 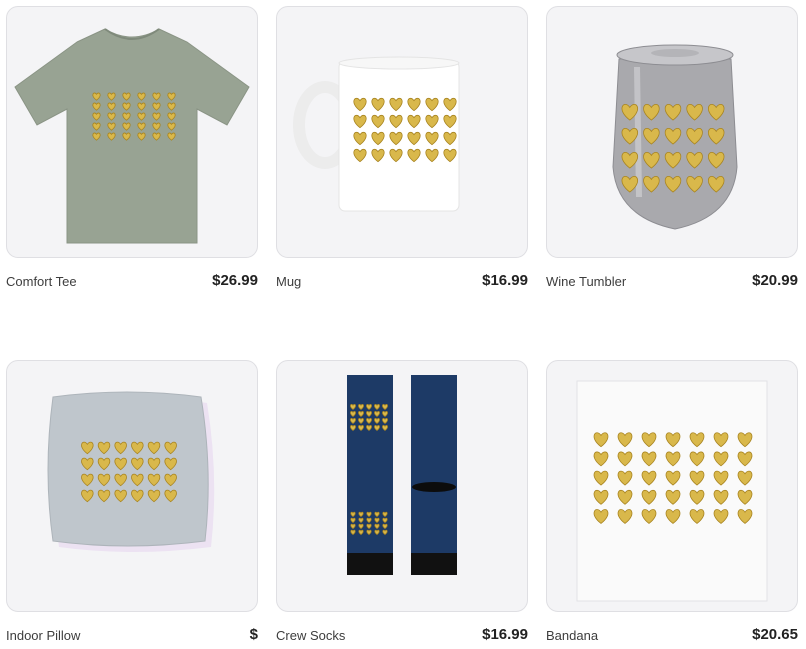 What do you see at coordinates (672, 486) in the screenshot?
I see `product-image-bandana` at bounding box center [672, 486].